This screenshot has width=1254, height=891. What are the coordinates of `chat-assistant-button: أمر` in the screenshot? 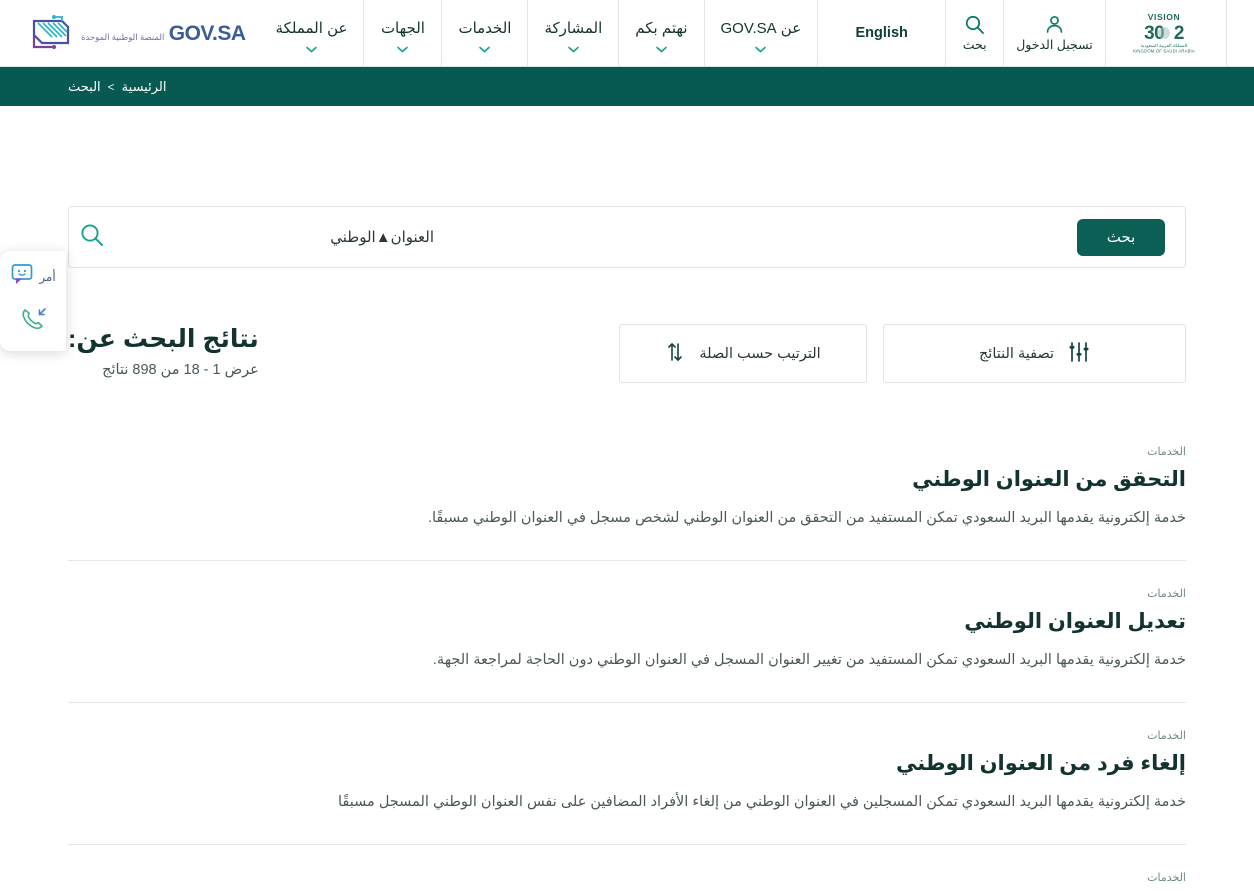 It's located at (33, 276).